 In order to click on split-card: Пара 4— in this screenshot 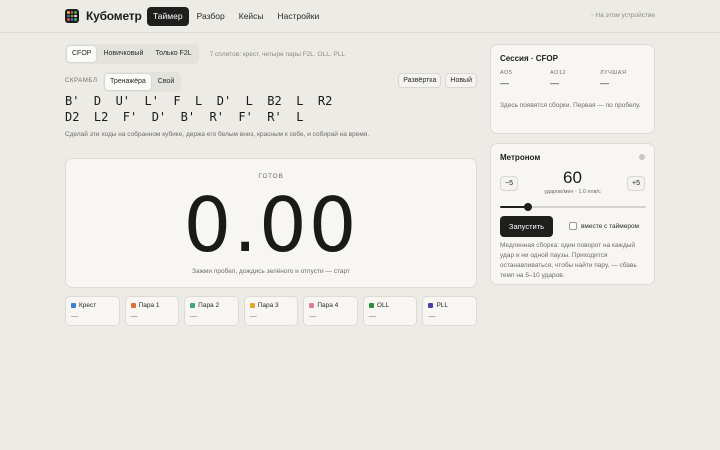, I will do `click(330, 311)`.